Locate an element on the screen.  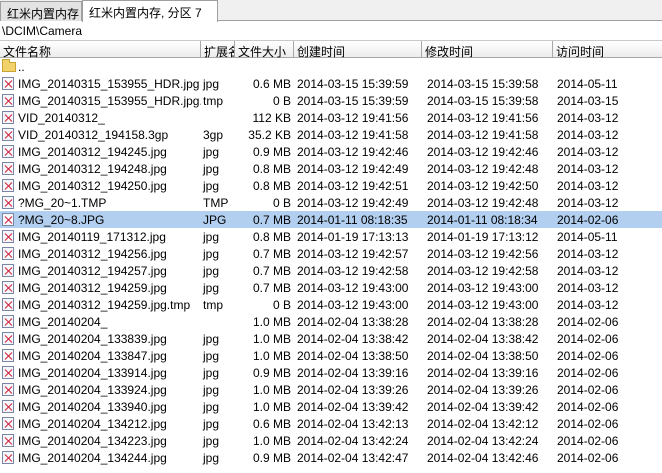
file-accessed: 2014-05-11 is located at coordinates (587, 84).